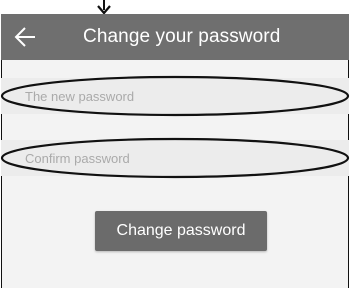  I want to click on new-password-field-wrap, so click(175, 96).